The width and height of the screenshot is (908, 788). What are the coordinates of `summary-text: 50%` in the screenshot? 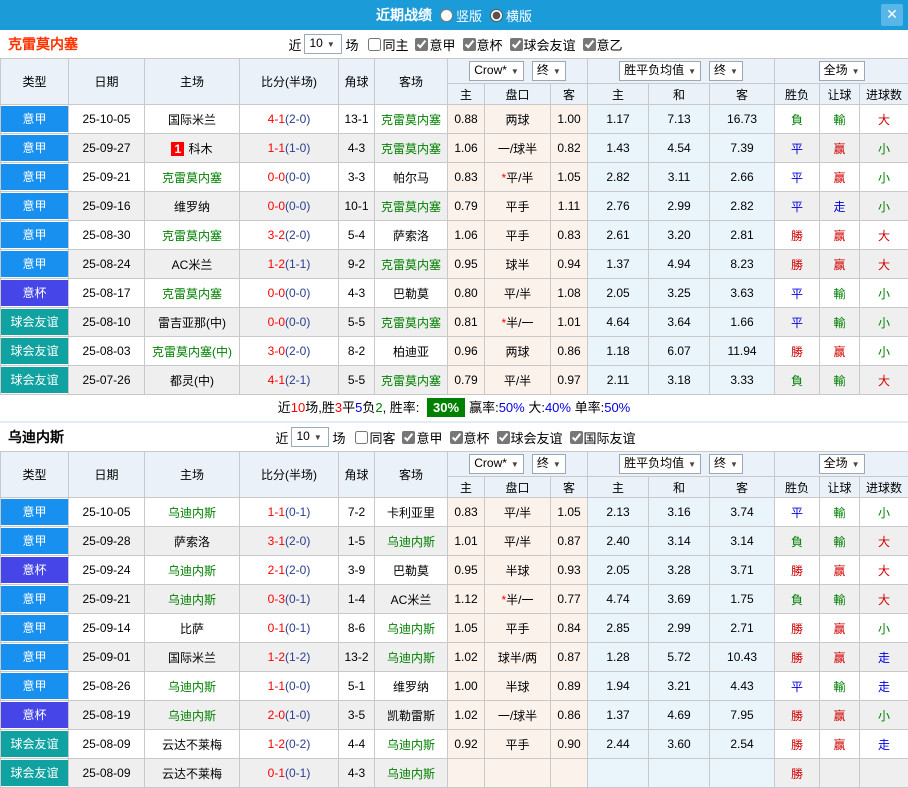 It's located at (512, 407).